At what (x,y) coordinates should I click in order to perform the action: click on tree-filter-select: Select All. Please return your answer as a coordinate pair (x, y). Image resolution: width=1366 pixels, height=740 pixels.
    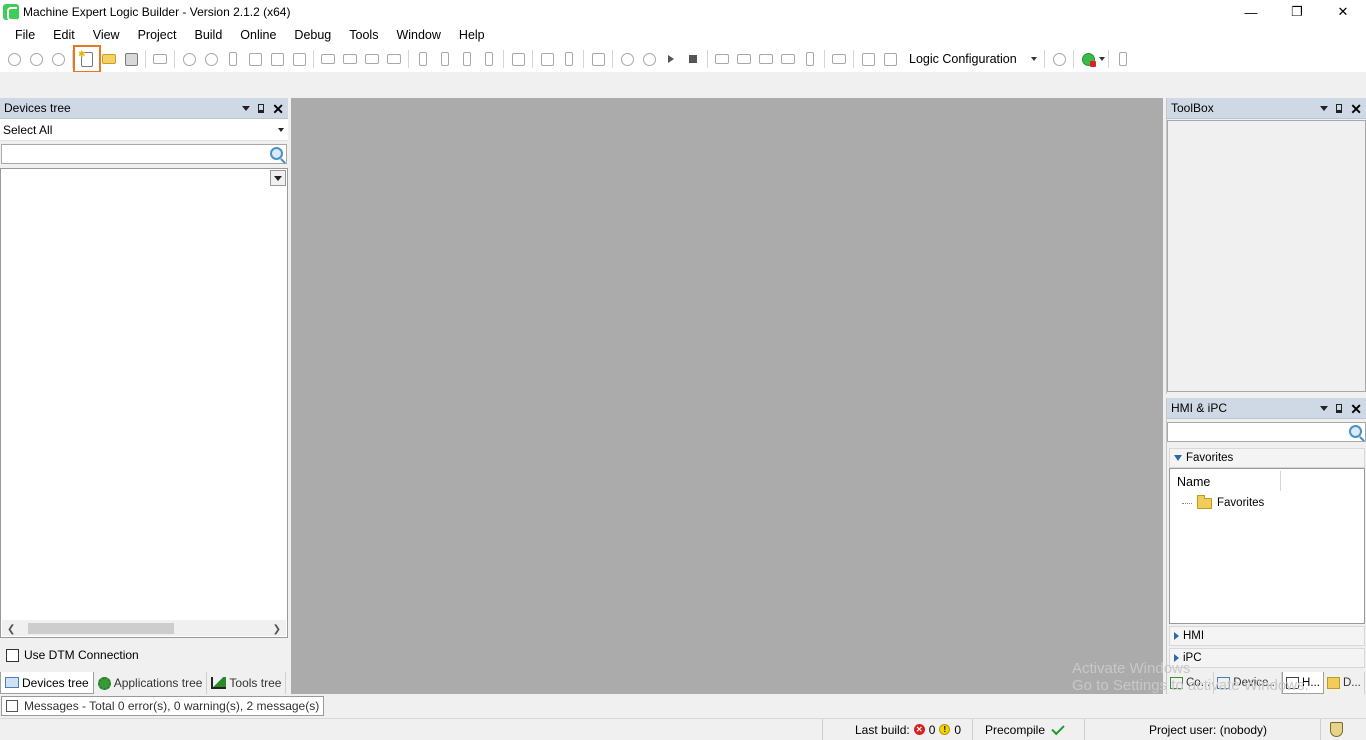
    Looking at the image, I should click on (144, 130).